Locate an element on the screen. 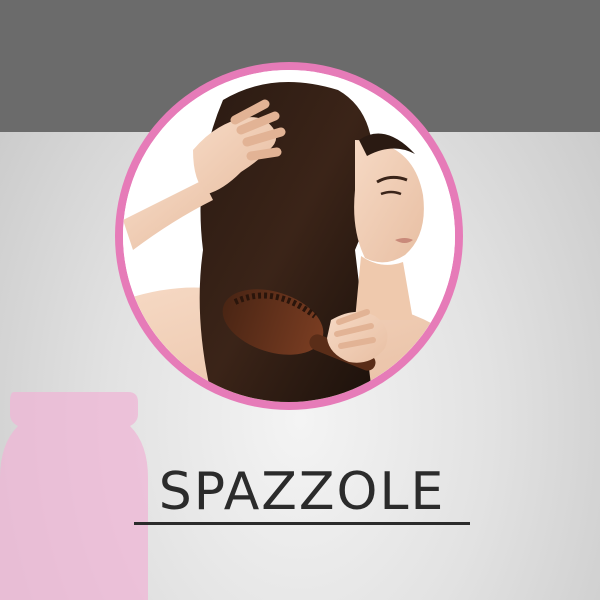 The height and width of the screenshot is (600, 600). jar-icon is located at coordinates (74, 496).